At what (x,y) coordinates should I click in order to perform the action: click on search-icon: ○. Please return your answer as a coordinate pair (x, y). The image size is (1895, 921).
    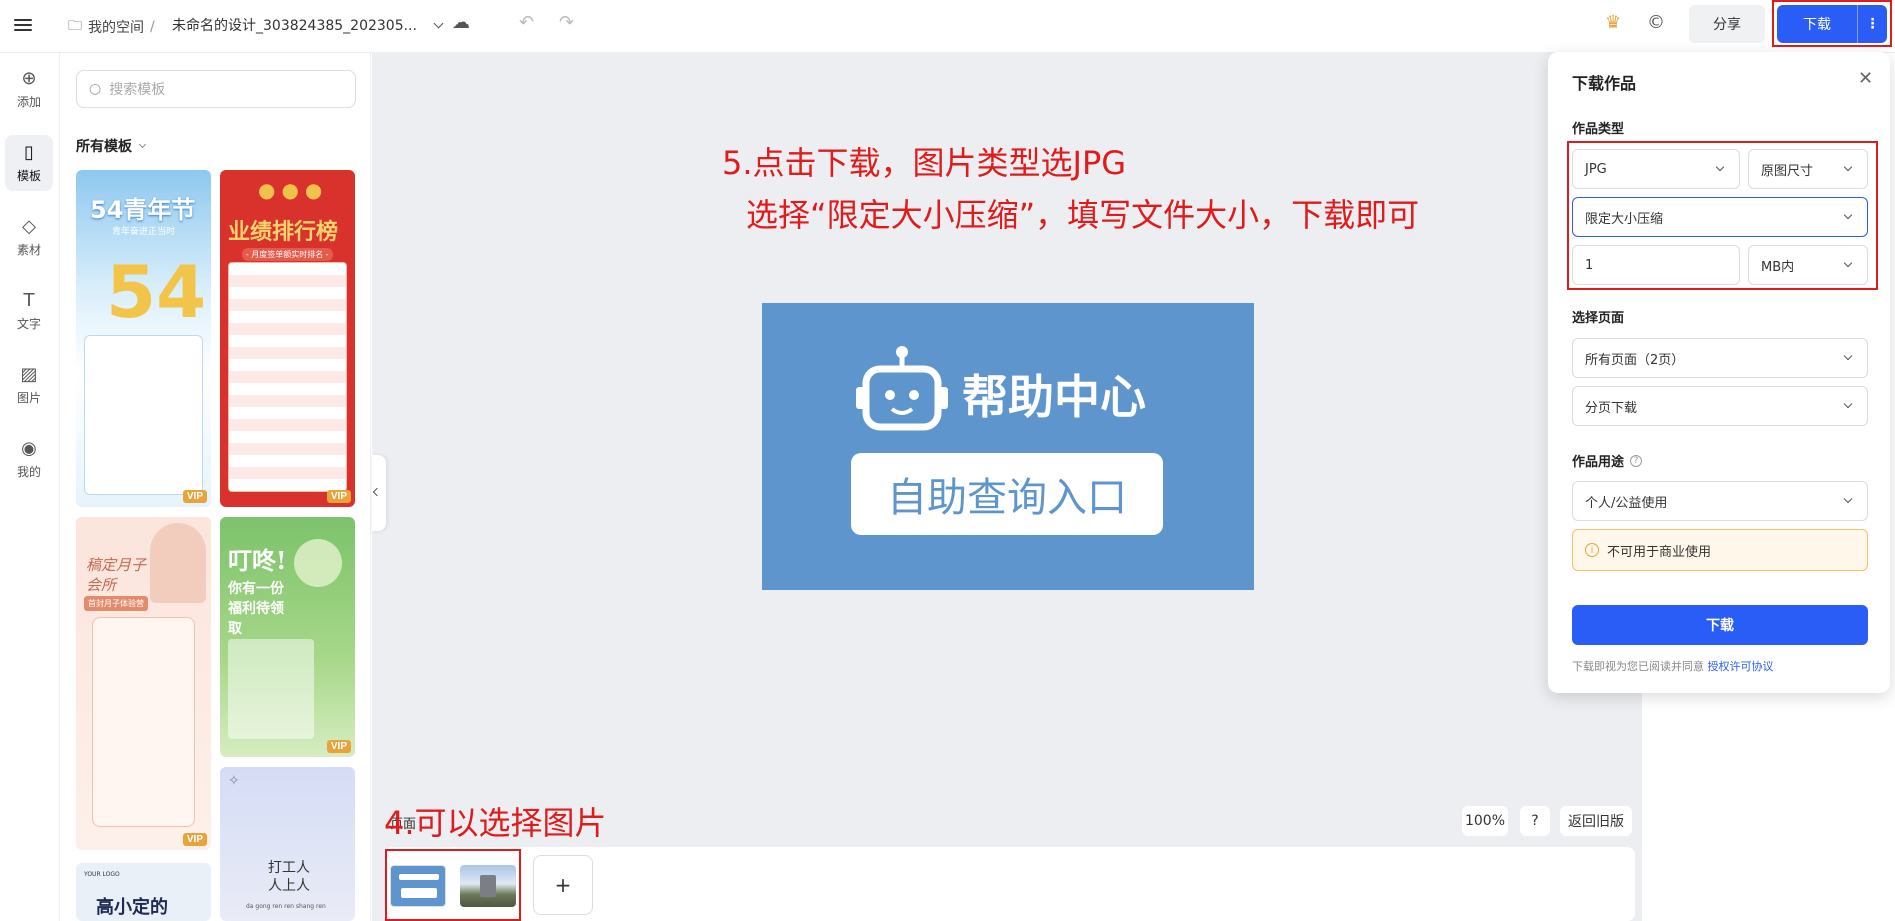
    Looking at the image, I should click on (95, 89).